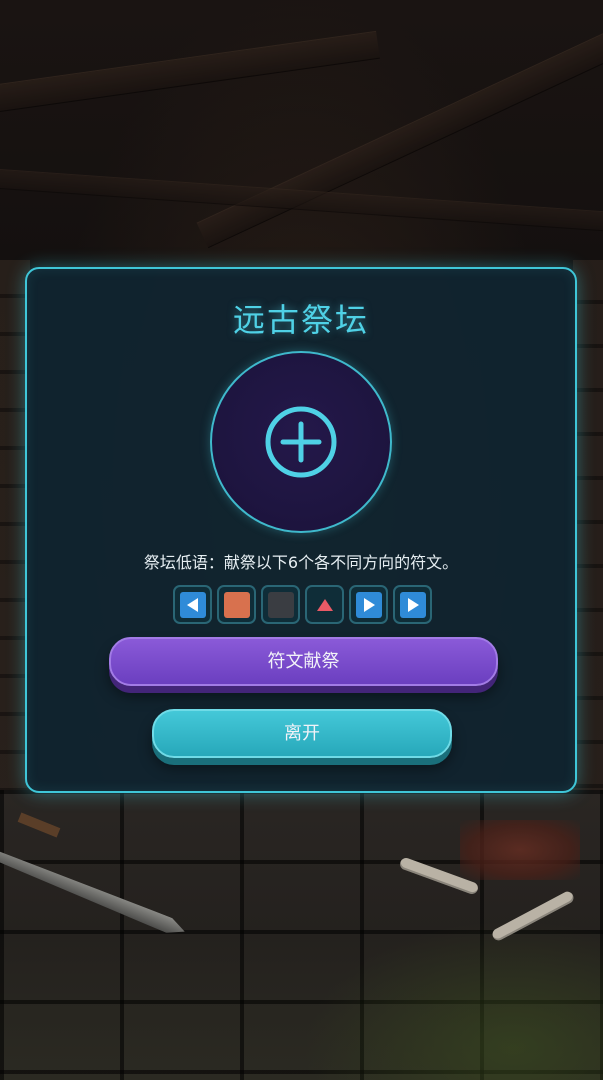 This screenshot has width=603, height=1080. I want to click on rune-row, so click(302, 604).